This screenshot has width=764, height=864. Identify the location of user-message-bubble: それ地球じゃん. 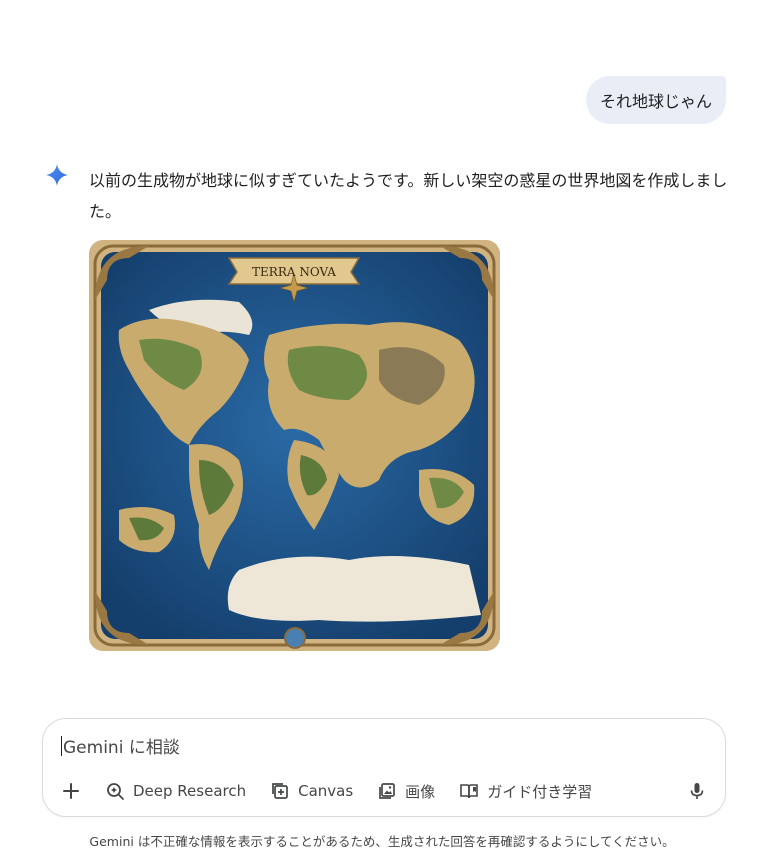
(655, 100).